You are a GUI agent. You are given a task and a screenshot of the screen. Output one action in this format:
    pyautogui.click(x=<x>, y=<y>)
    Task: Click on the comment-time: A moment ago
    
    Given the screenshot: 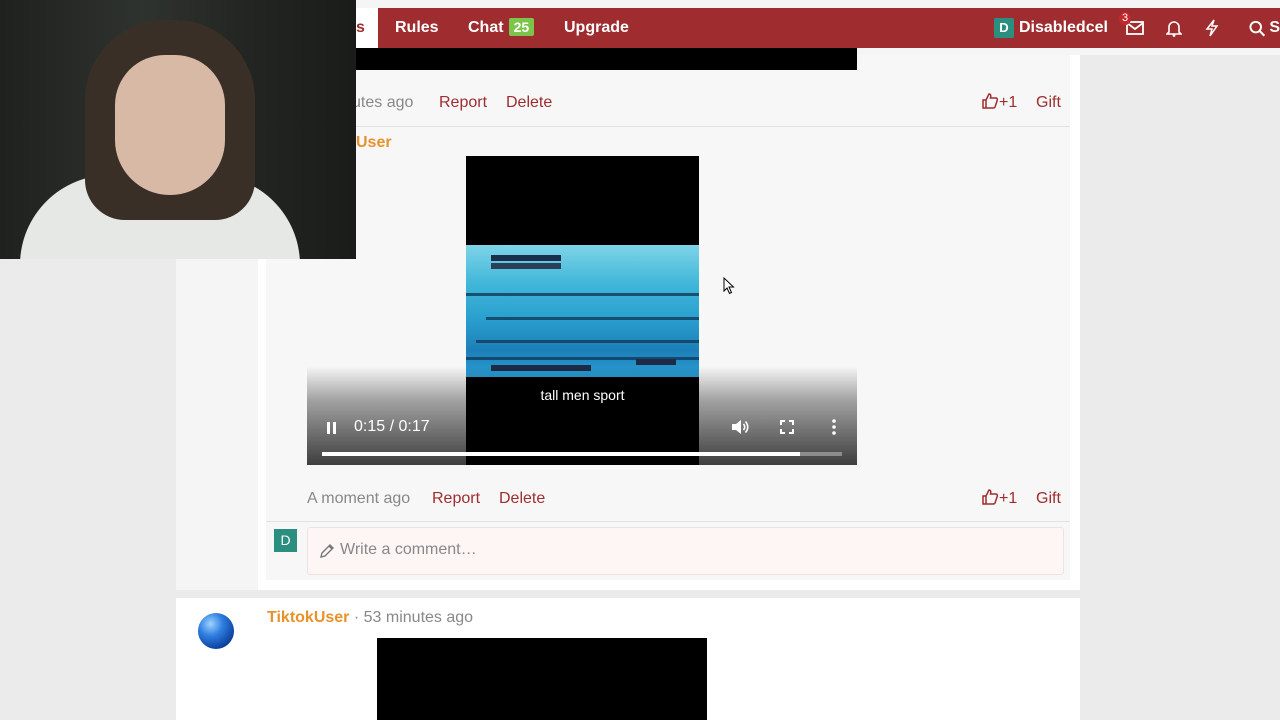 What is the action you would take?
    pyautogui.click(x=359, y=498)
    